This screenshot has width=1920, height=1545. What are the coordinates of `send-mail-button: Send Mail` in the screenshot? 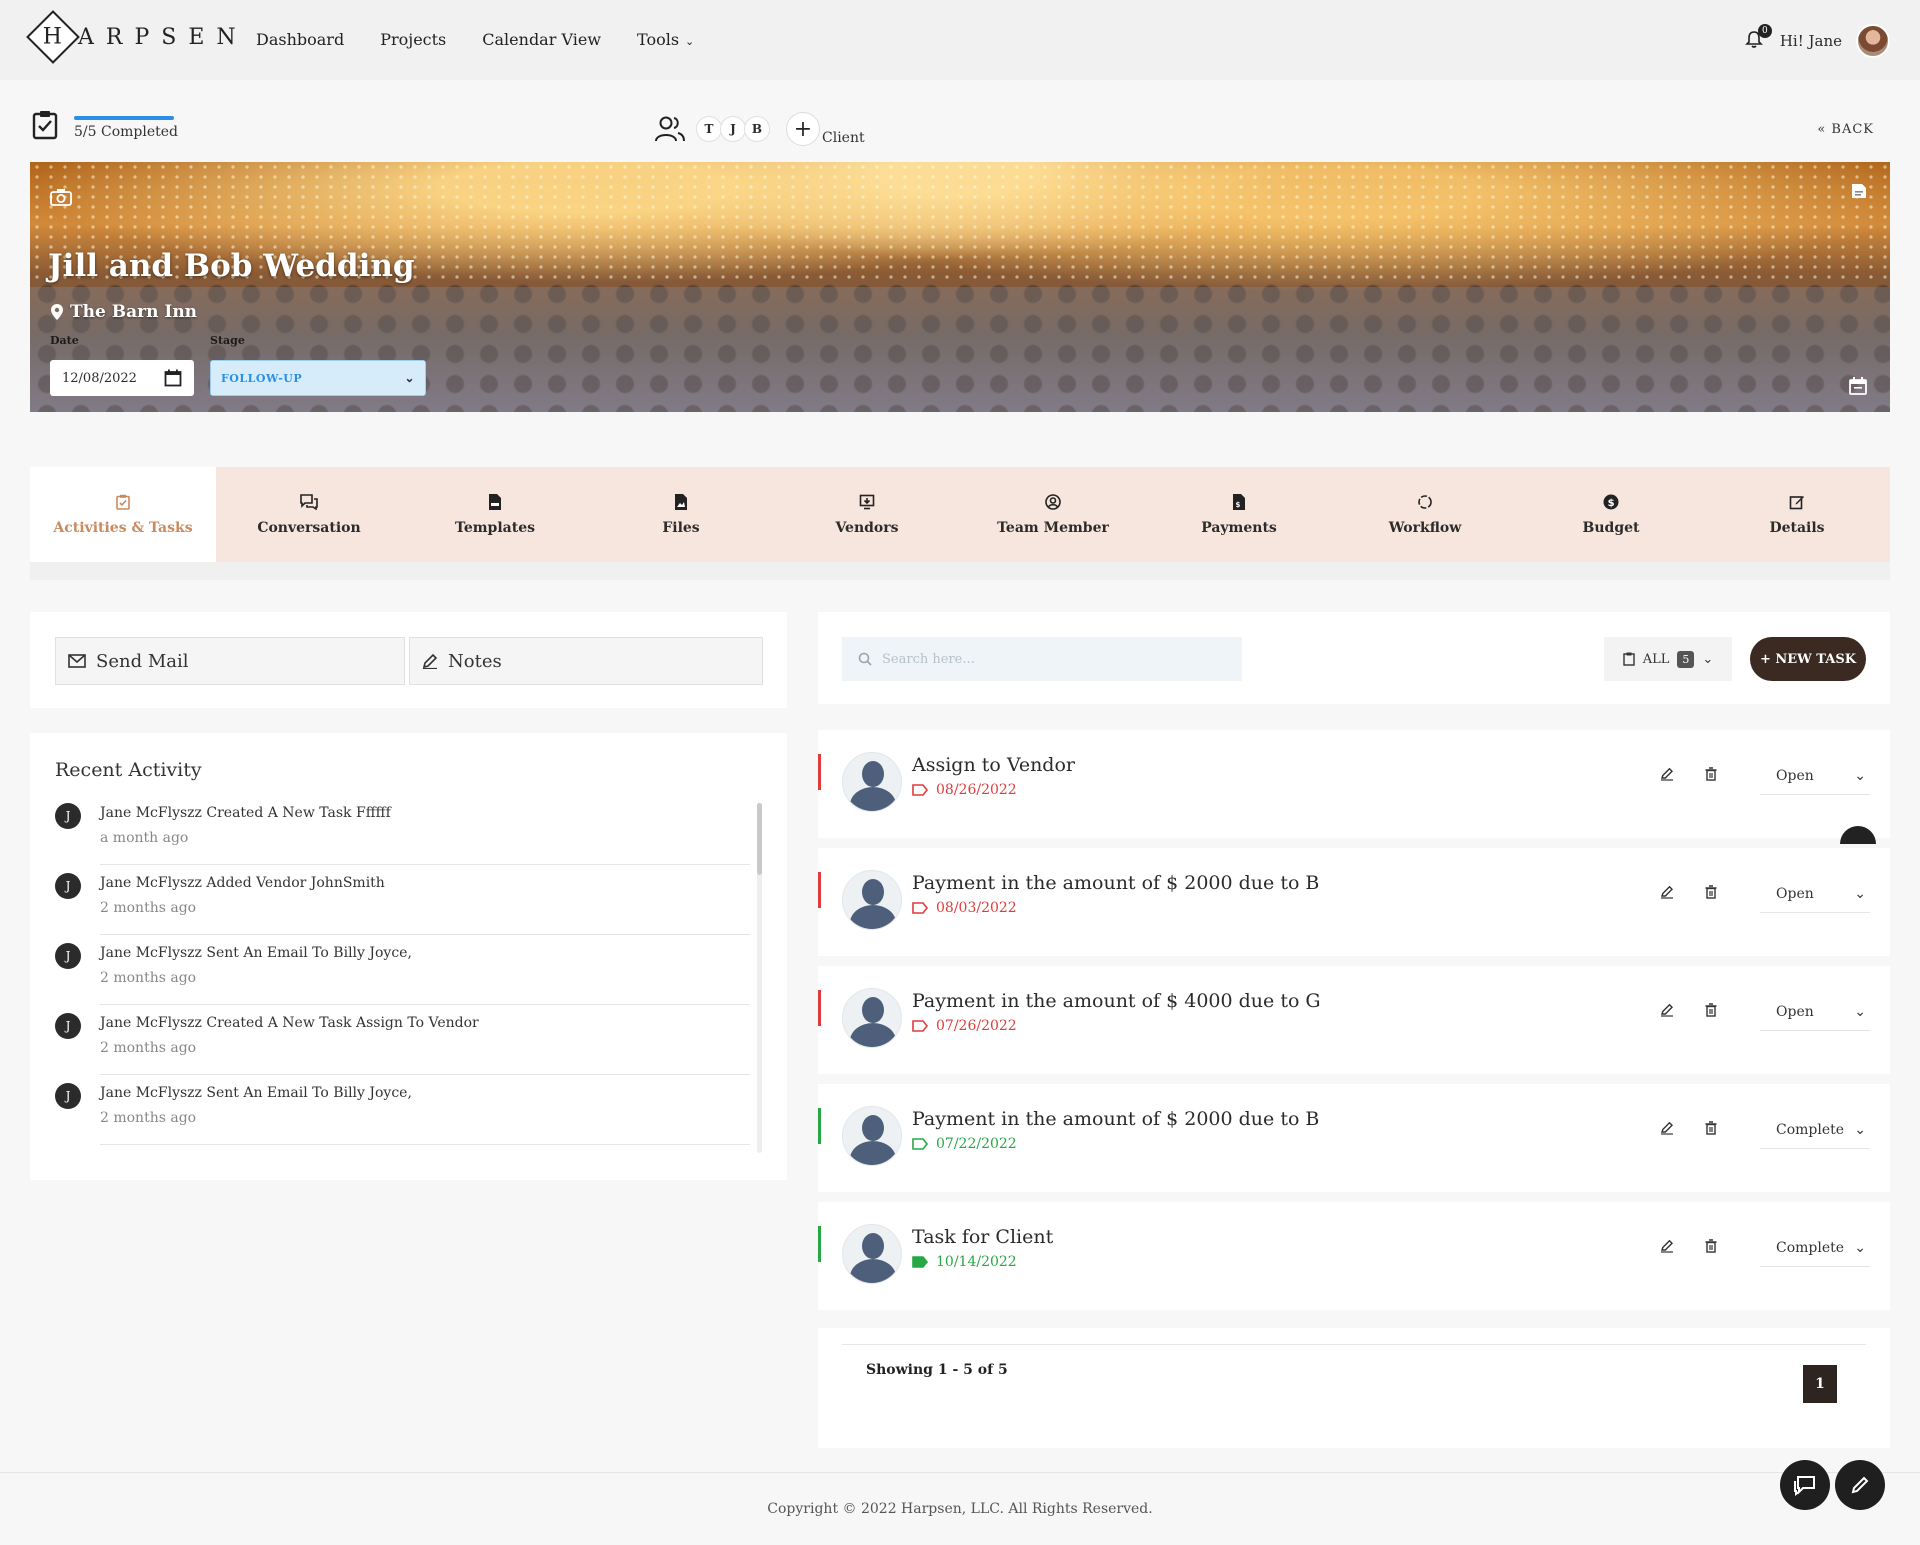 It's located at (230, 661).